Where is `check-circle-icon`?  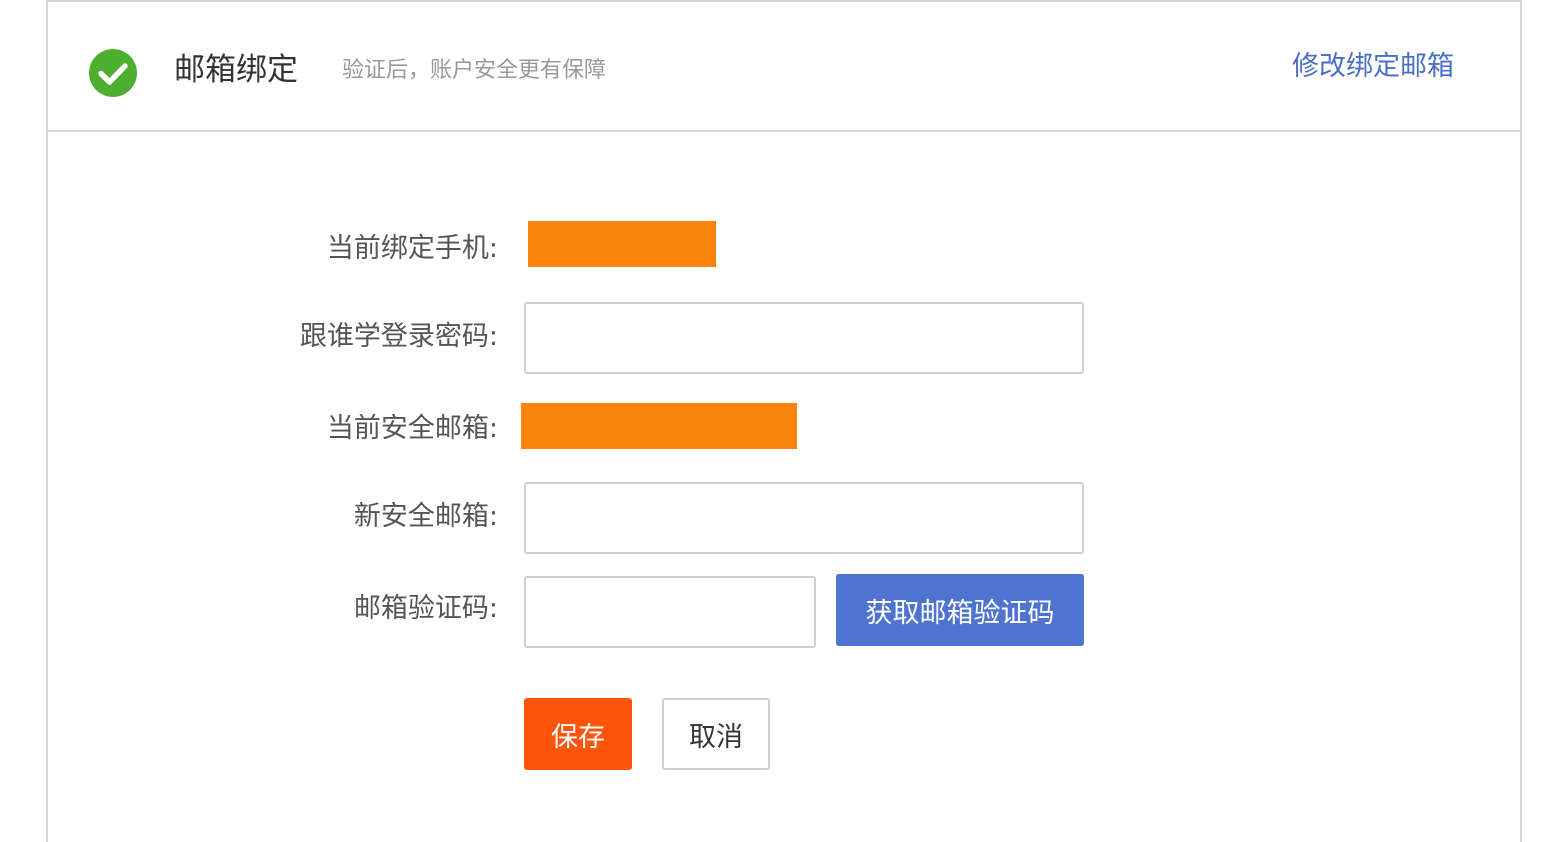
check-circle-icon is located at coordinates (113, 73).